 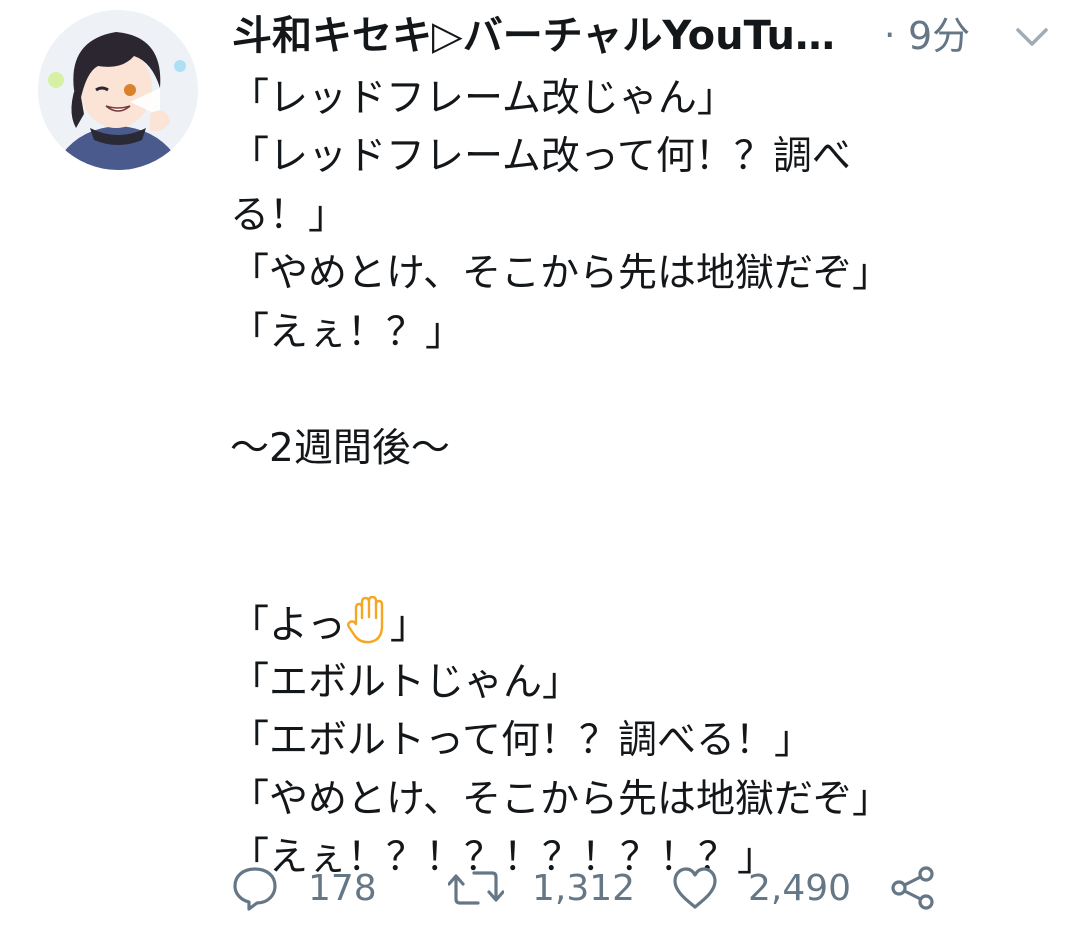 I want to click on share-icon, so click(x=913, y=888).